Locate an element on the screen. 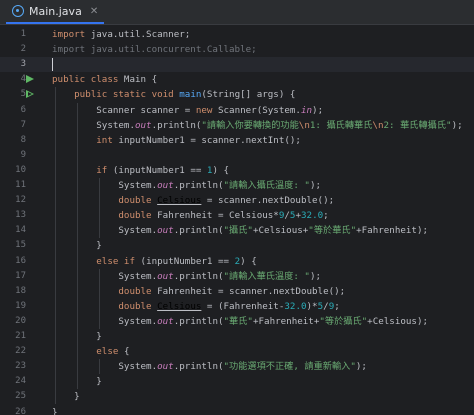  code-token: Fahrenheit = scanner.nextDouble(); is located at coordinates (251, 291).